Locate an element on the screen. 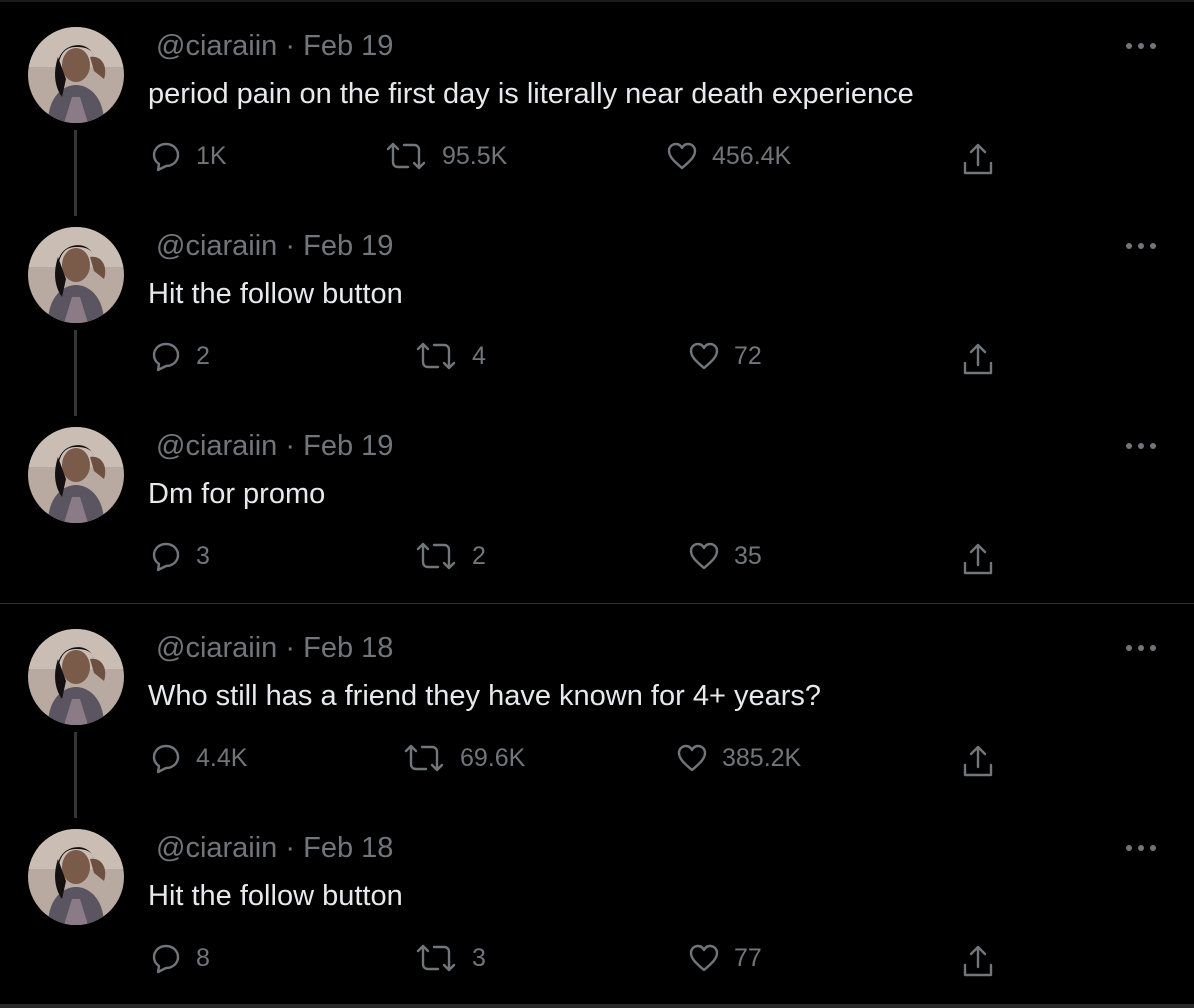 Image resolution: width=1194 pixels, height=1008 pixels. reply-button: 2 is located at coordinates (180, 356).